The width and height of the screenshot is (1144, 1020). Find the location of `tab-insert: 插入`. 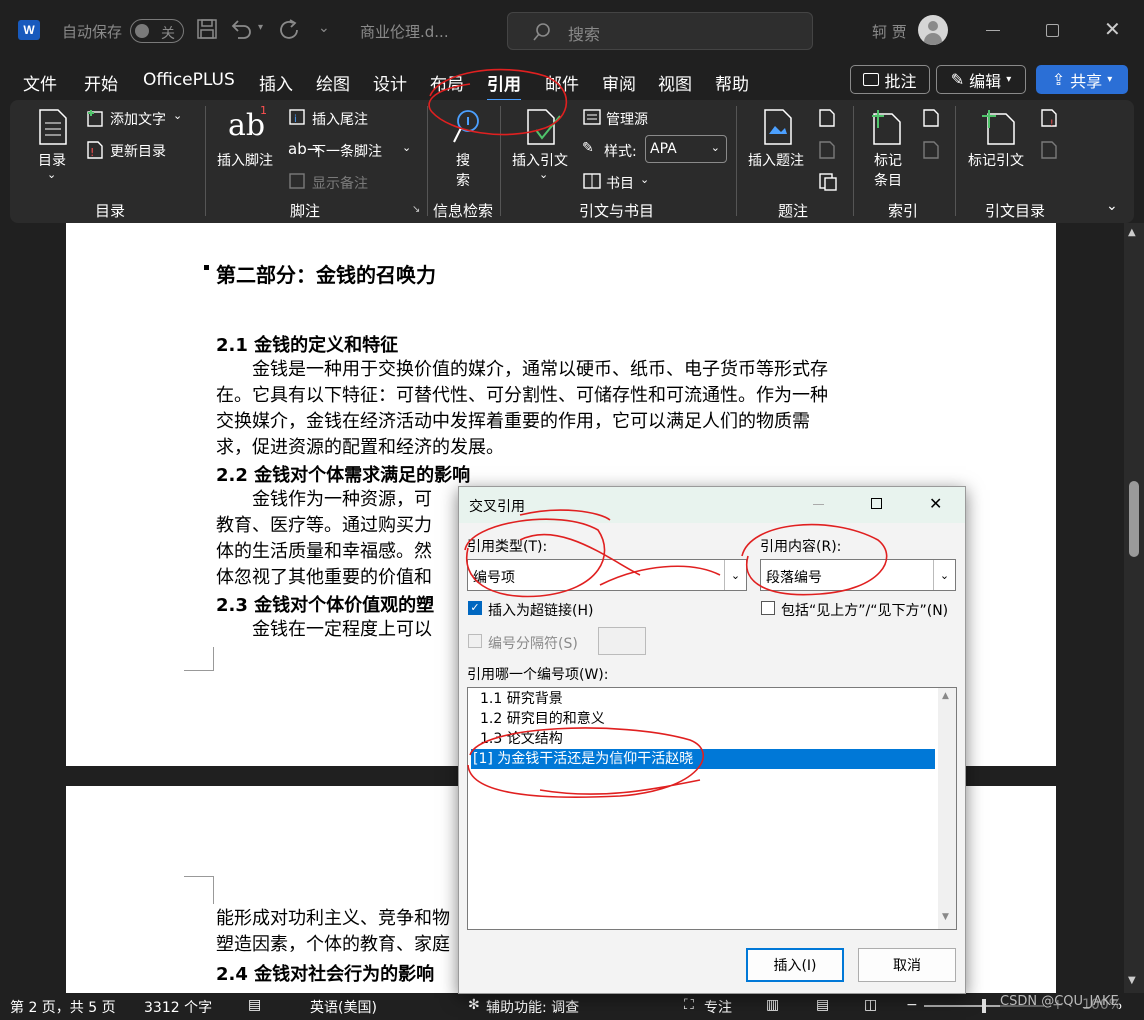

tab-insert: 插入 is located at coordinates (276, 82).